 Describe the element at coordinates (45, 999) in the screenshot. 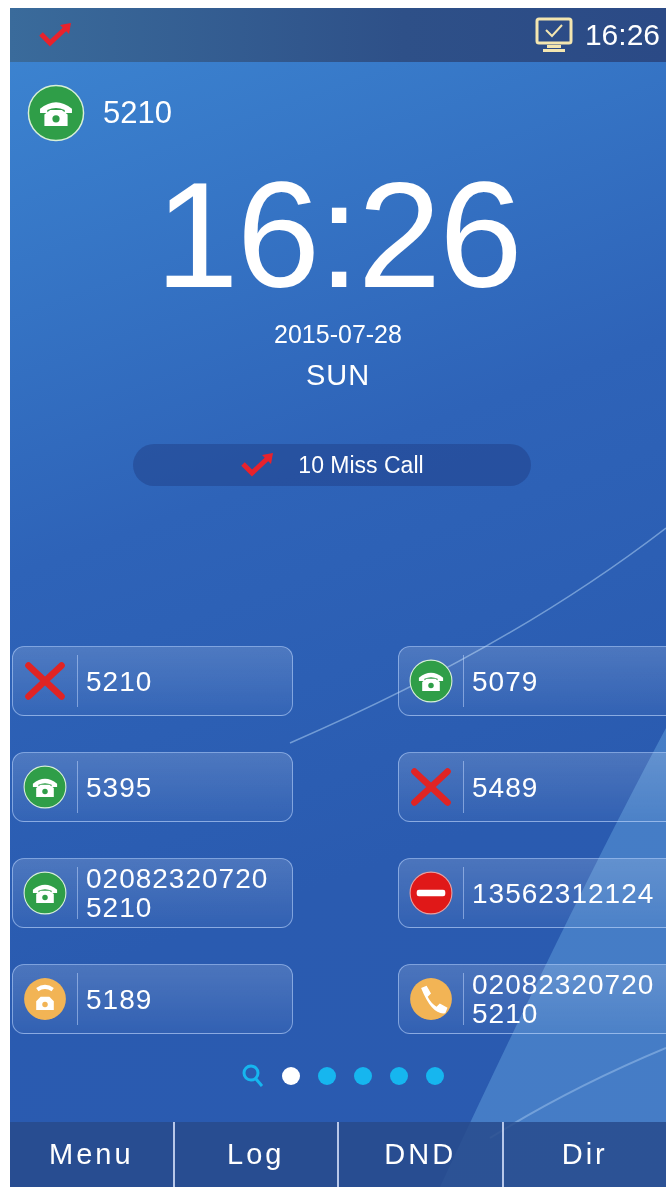

I see `ringing-phone-icon` at that location.